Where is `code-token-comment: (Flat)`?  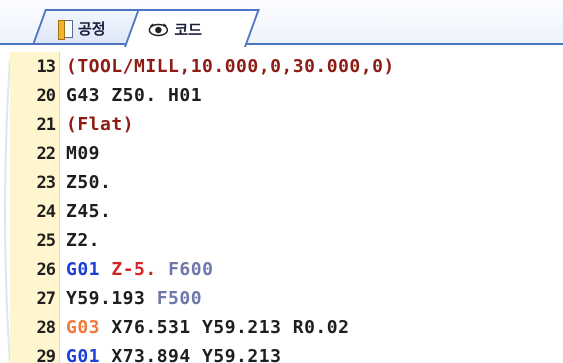
code-token-comment: (Flat) is located at coordinates (100, 124).